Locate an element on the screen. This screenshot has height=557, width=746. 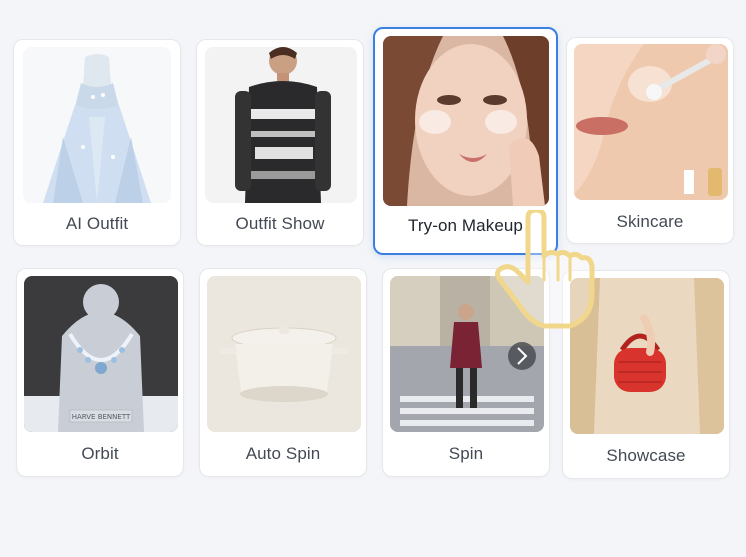
card-label: Orbit is located at coordinates (100, 453).